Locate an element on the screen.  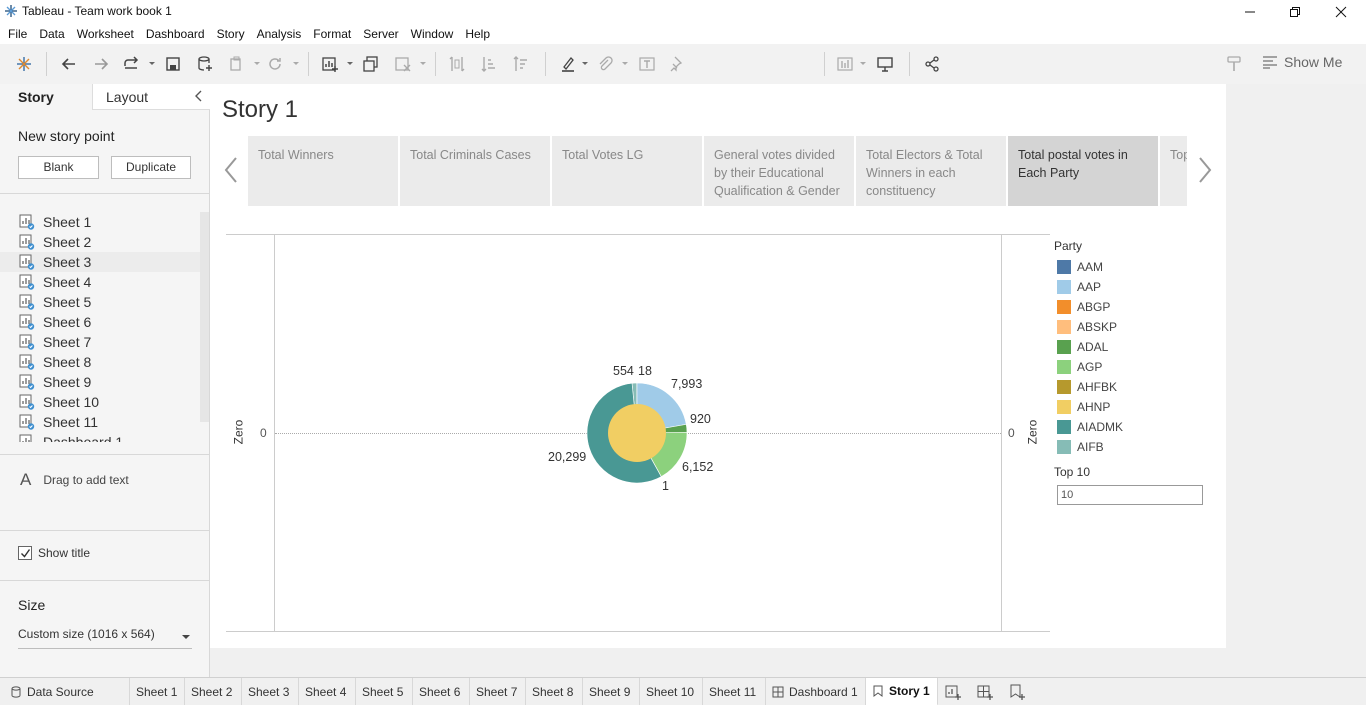
next-story-point-icon is located at coordinates (1205, 170).